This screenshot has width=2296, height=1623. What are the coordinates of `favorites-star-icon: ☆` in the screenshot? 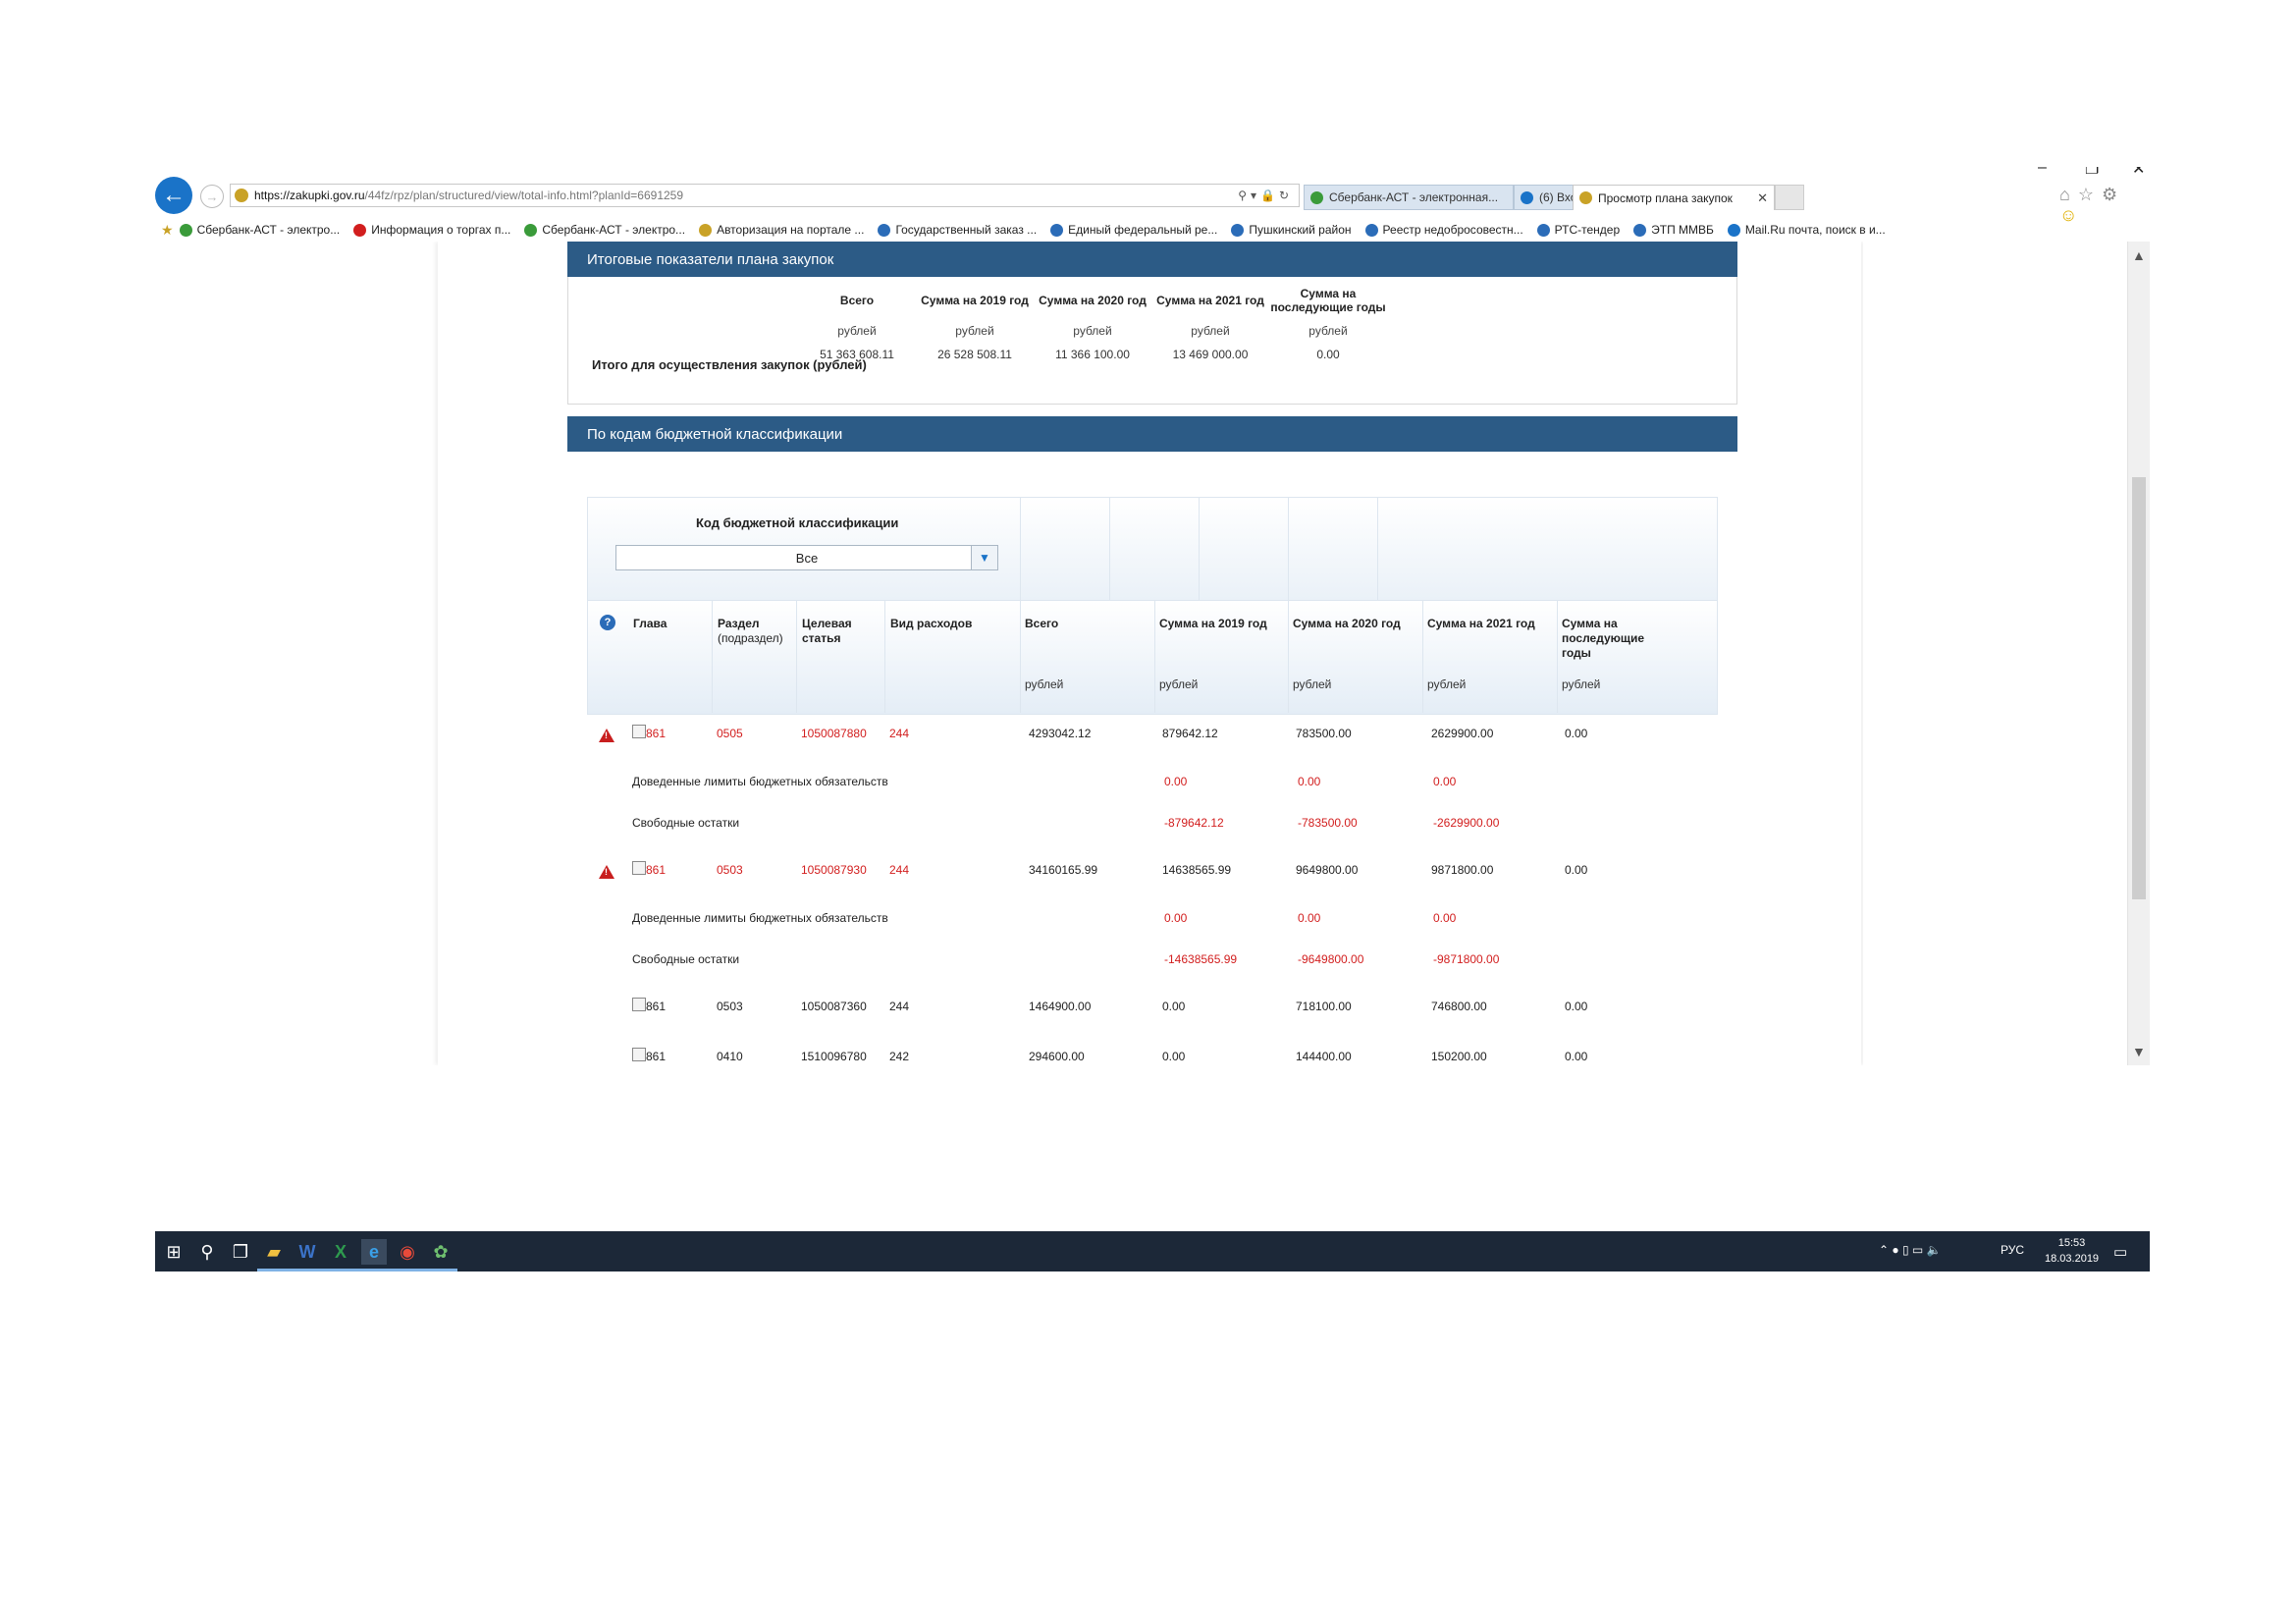 It's located at (2090, 195).